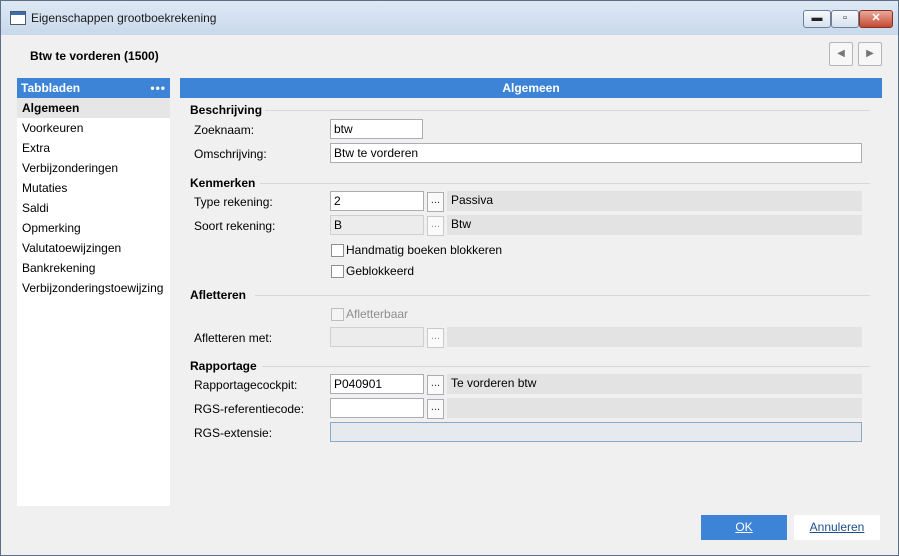 The image size is (899, 556). I want to click on section-kenmerken-title: Kenmerken, so click(223, 183).